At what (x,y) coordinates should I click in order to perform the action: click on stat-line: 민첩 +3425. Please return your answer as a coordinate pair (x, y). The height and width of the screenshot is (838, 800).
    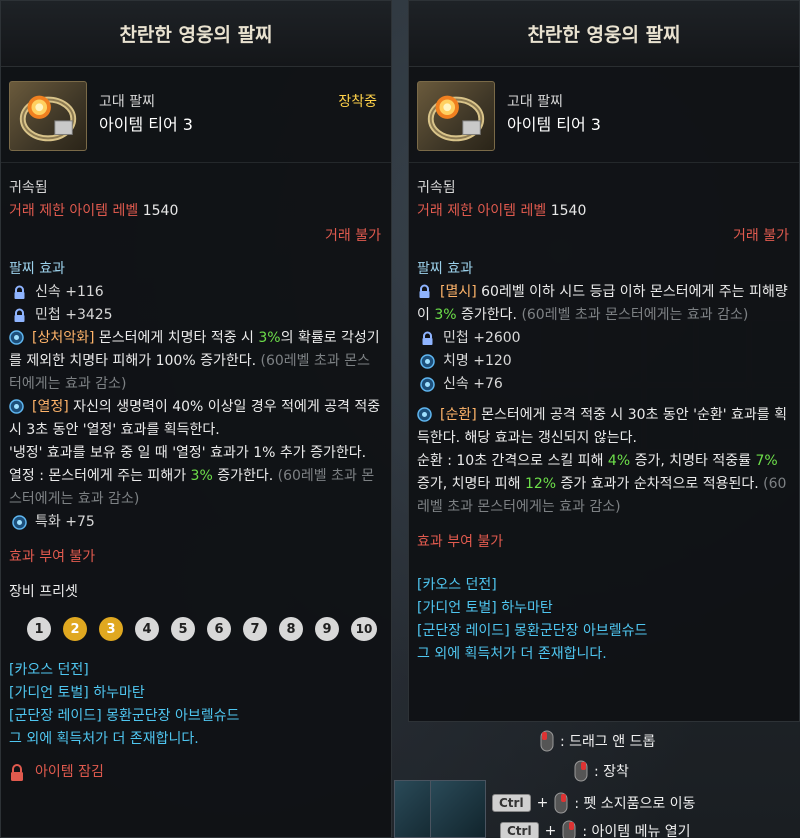
    Looking at the image, I should click on (195, 315).